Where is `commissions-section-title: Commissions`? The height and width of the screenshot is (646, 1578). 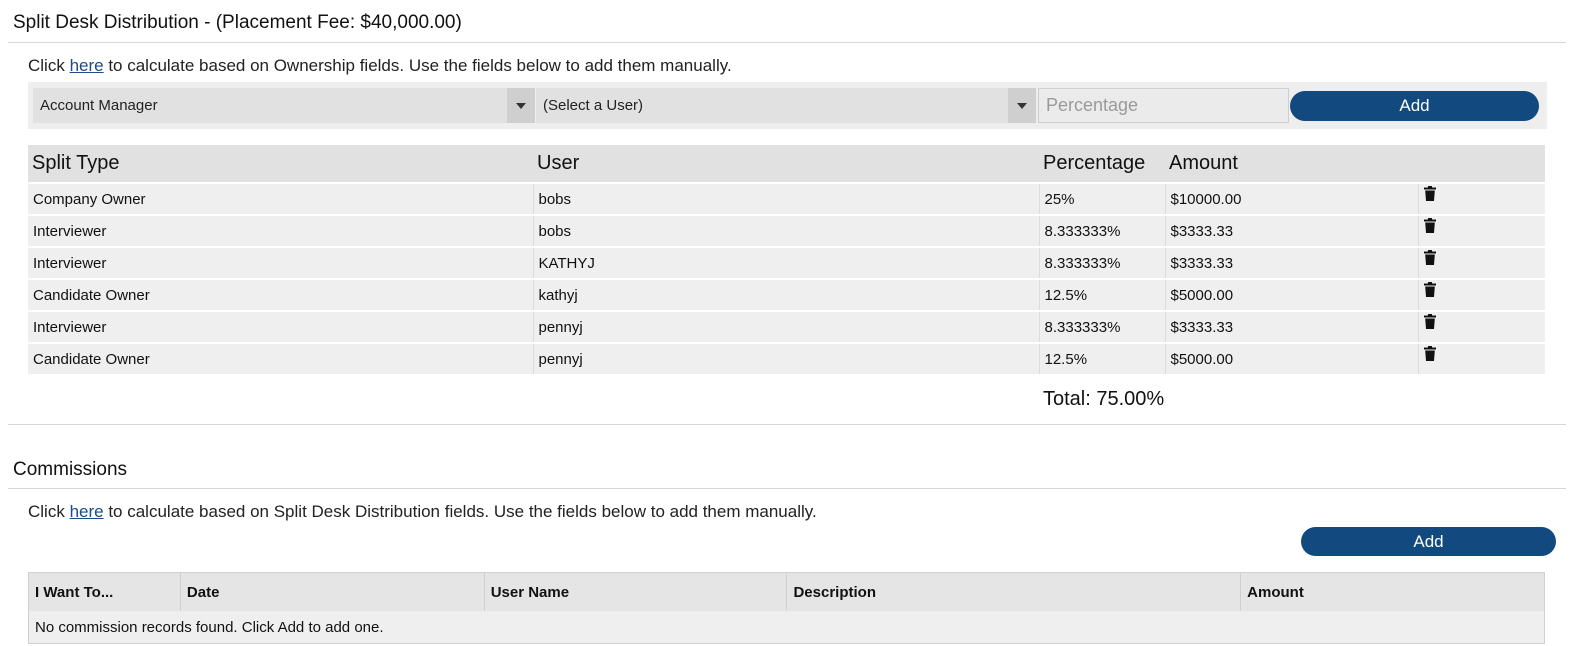
commissions-section-title: Commissions is located at coordinates (70, 469).